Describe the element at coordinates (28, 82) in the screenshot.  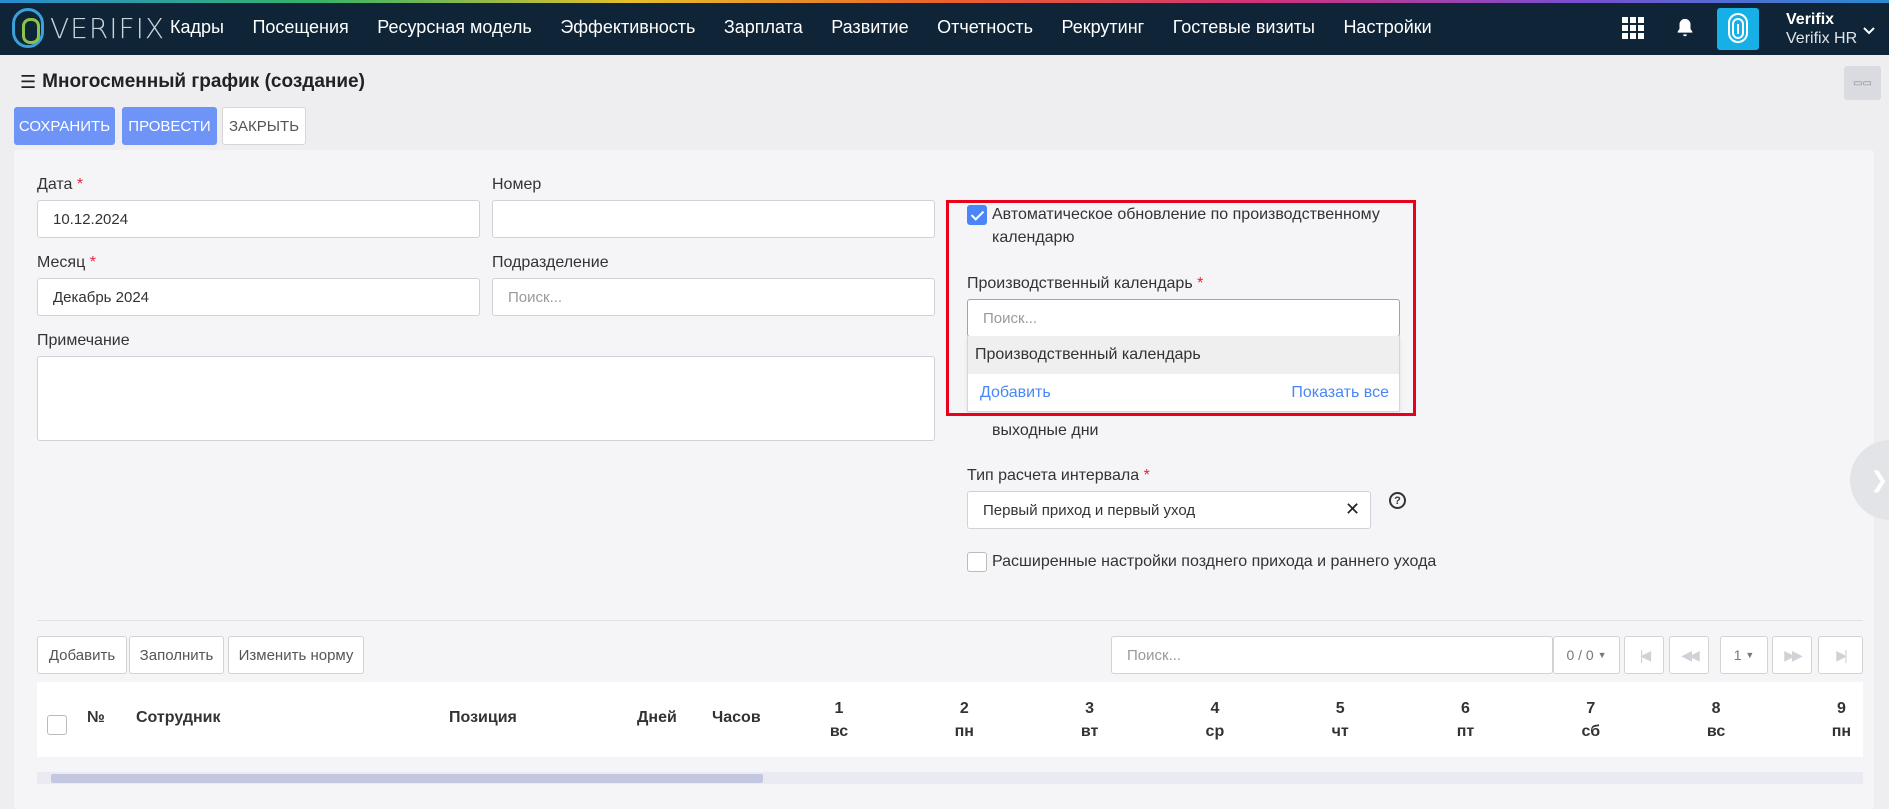
I see `menu-icon: ☰` at that location.